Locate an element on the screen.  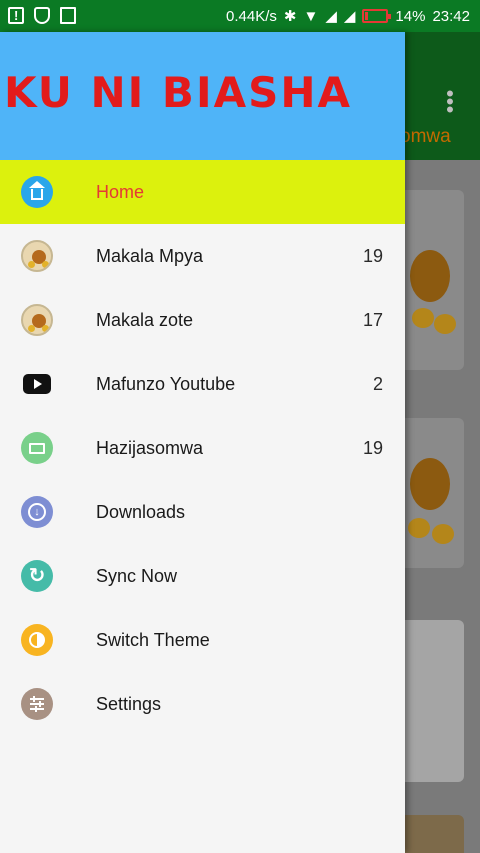
mail-icon is located at coordinates (37, 448).